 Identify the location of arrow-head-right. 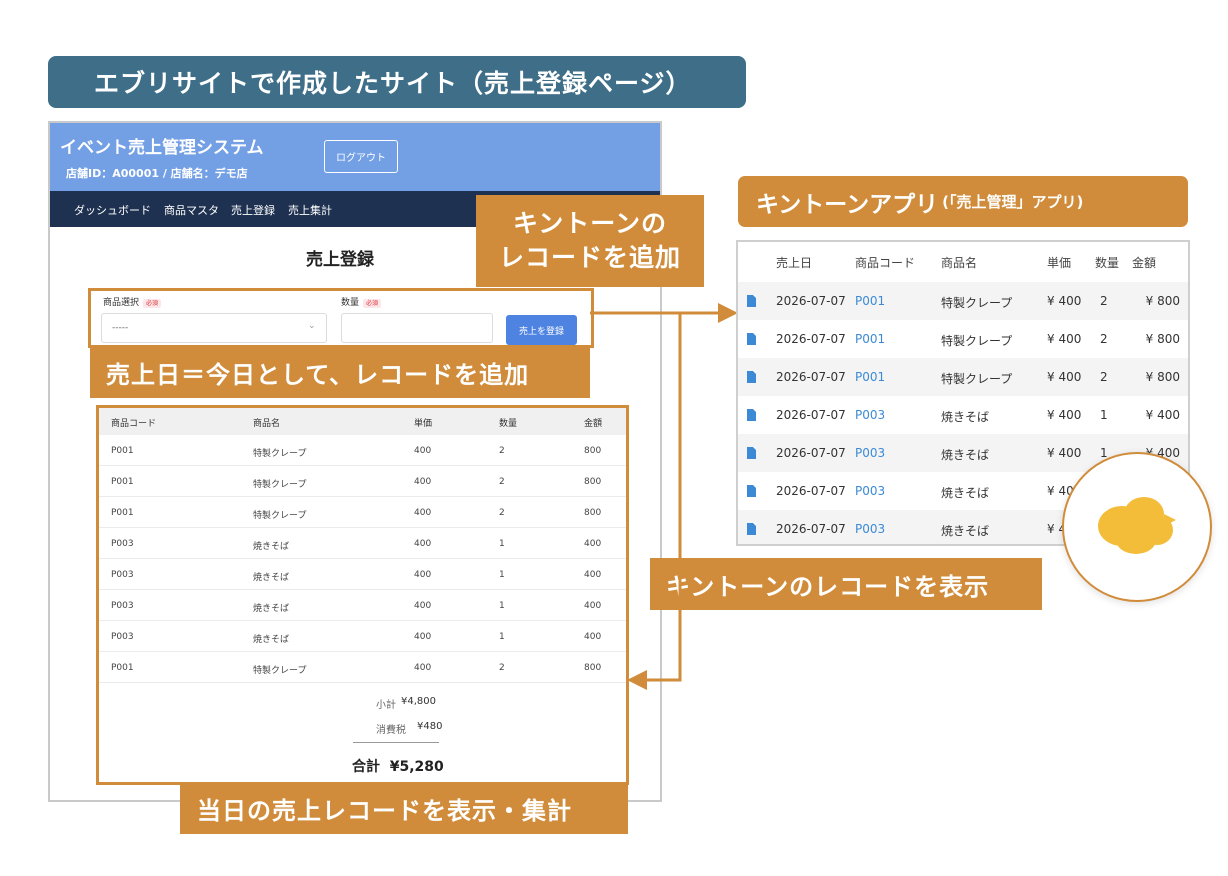
(728, 313).